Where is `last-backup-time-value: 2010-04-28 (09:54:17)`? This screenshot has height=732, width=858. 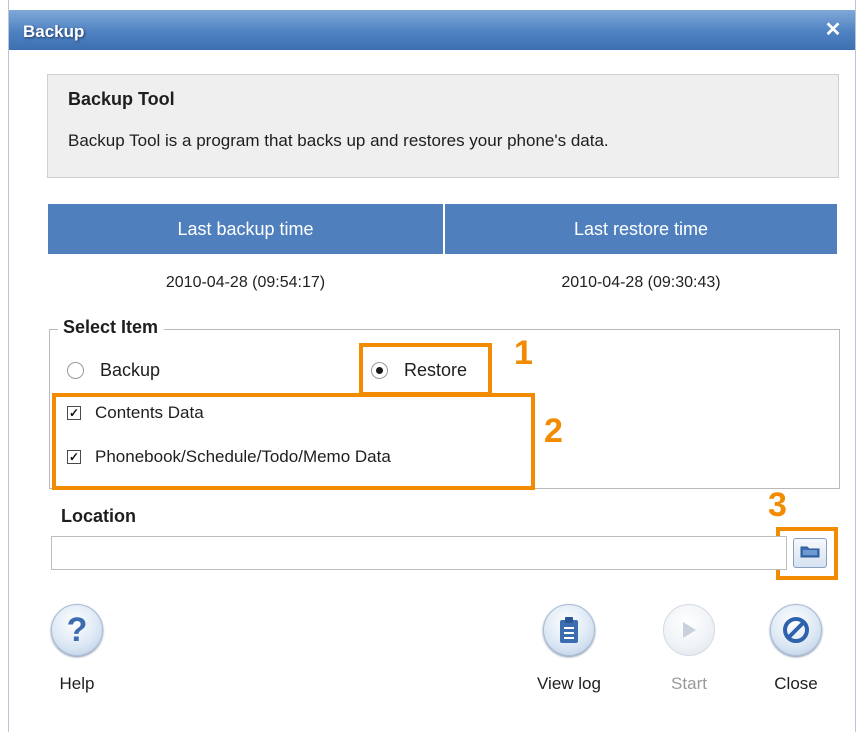 last-backup-time-value: 2010-04-28 (09:54:17) is located at coordinates (245, 282).